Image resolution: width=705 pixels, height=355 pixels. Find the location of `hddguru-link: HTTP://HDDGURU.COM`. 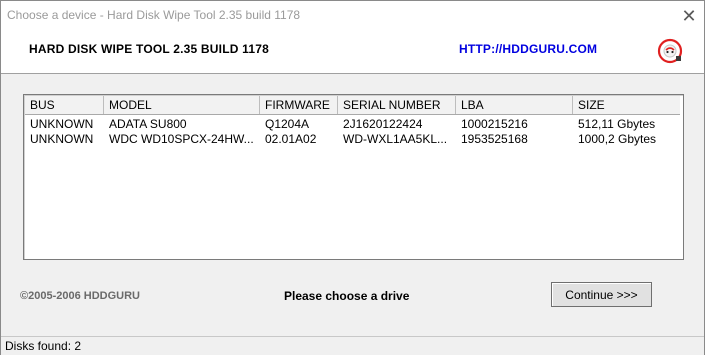

hddguru-link: HTTP://HDDGURU.COM is located at coordinates (528, 49).